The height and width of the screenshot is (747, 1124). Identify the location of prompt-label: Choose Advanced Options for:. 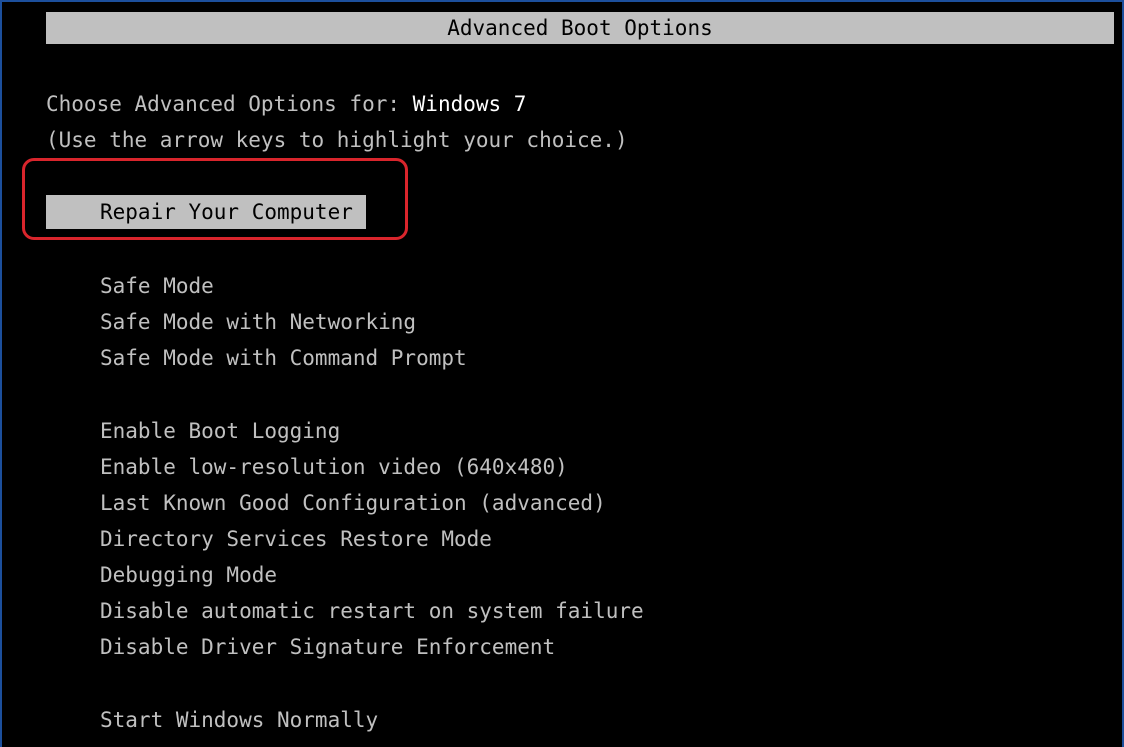
(229, 104).